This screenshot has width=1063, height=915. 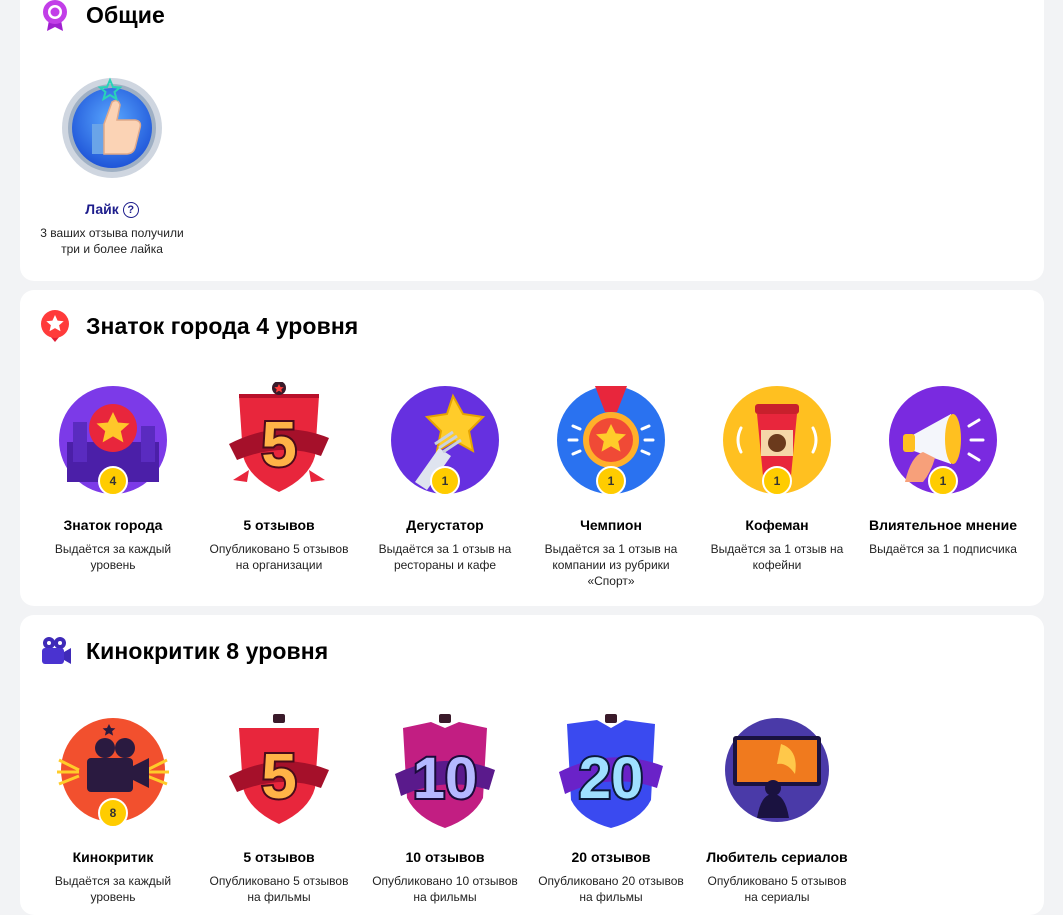 I want to click on film-camera-icon, so click(x=56, y=650).